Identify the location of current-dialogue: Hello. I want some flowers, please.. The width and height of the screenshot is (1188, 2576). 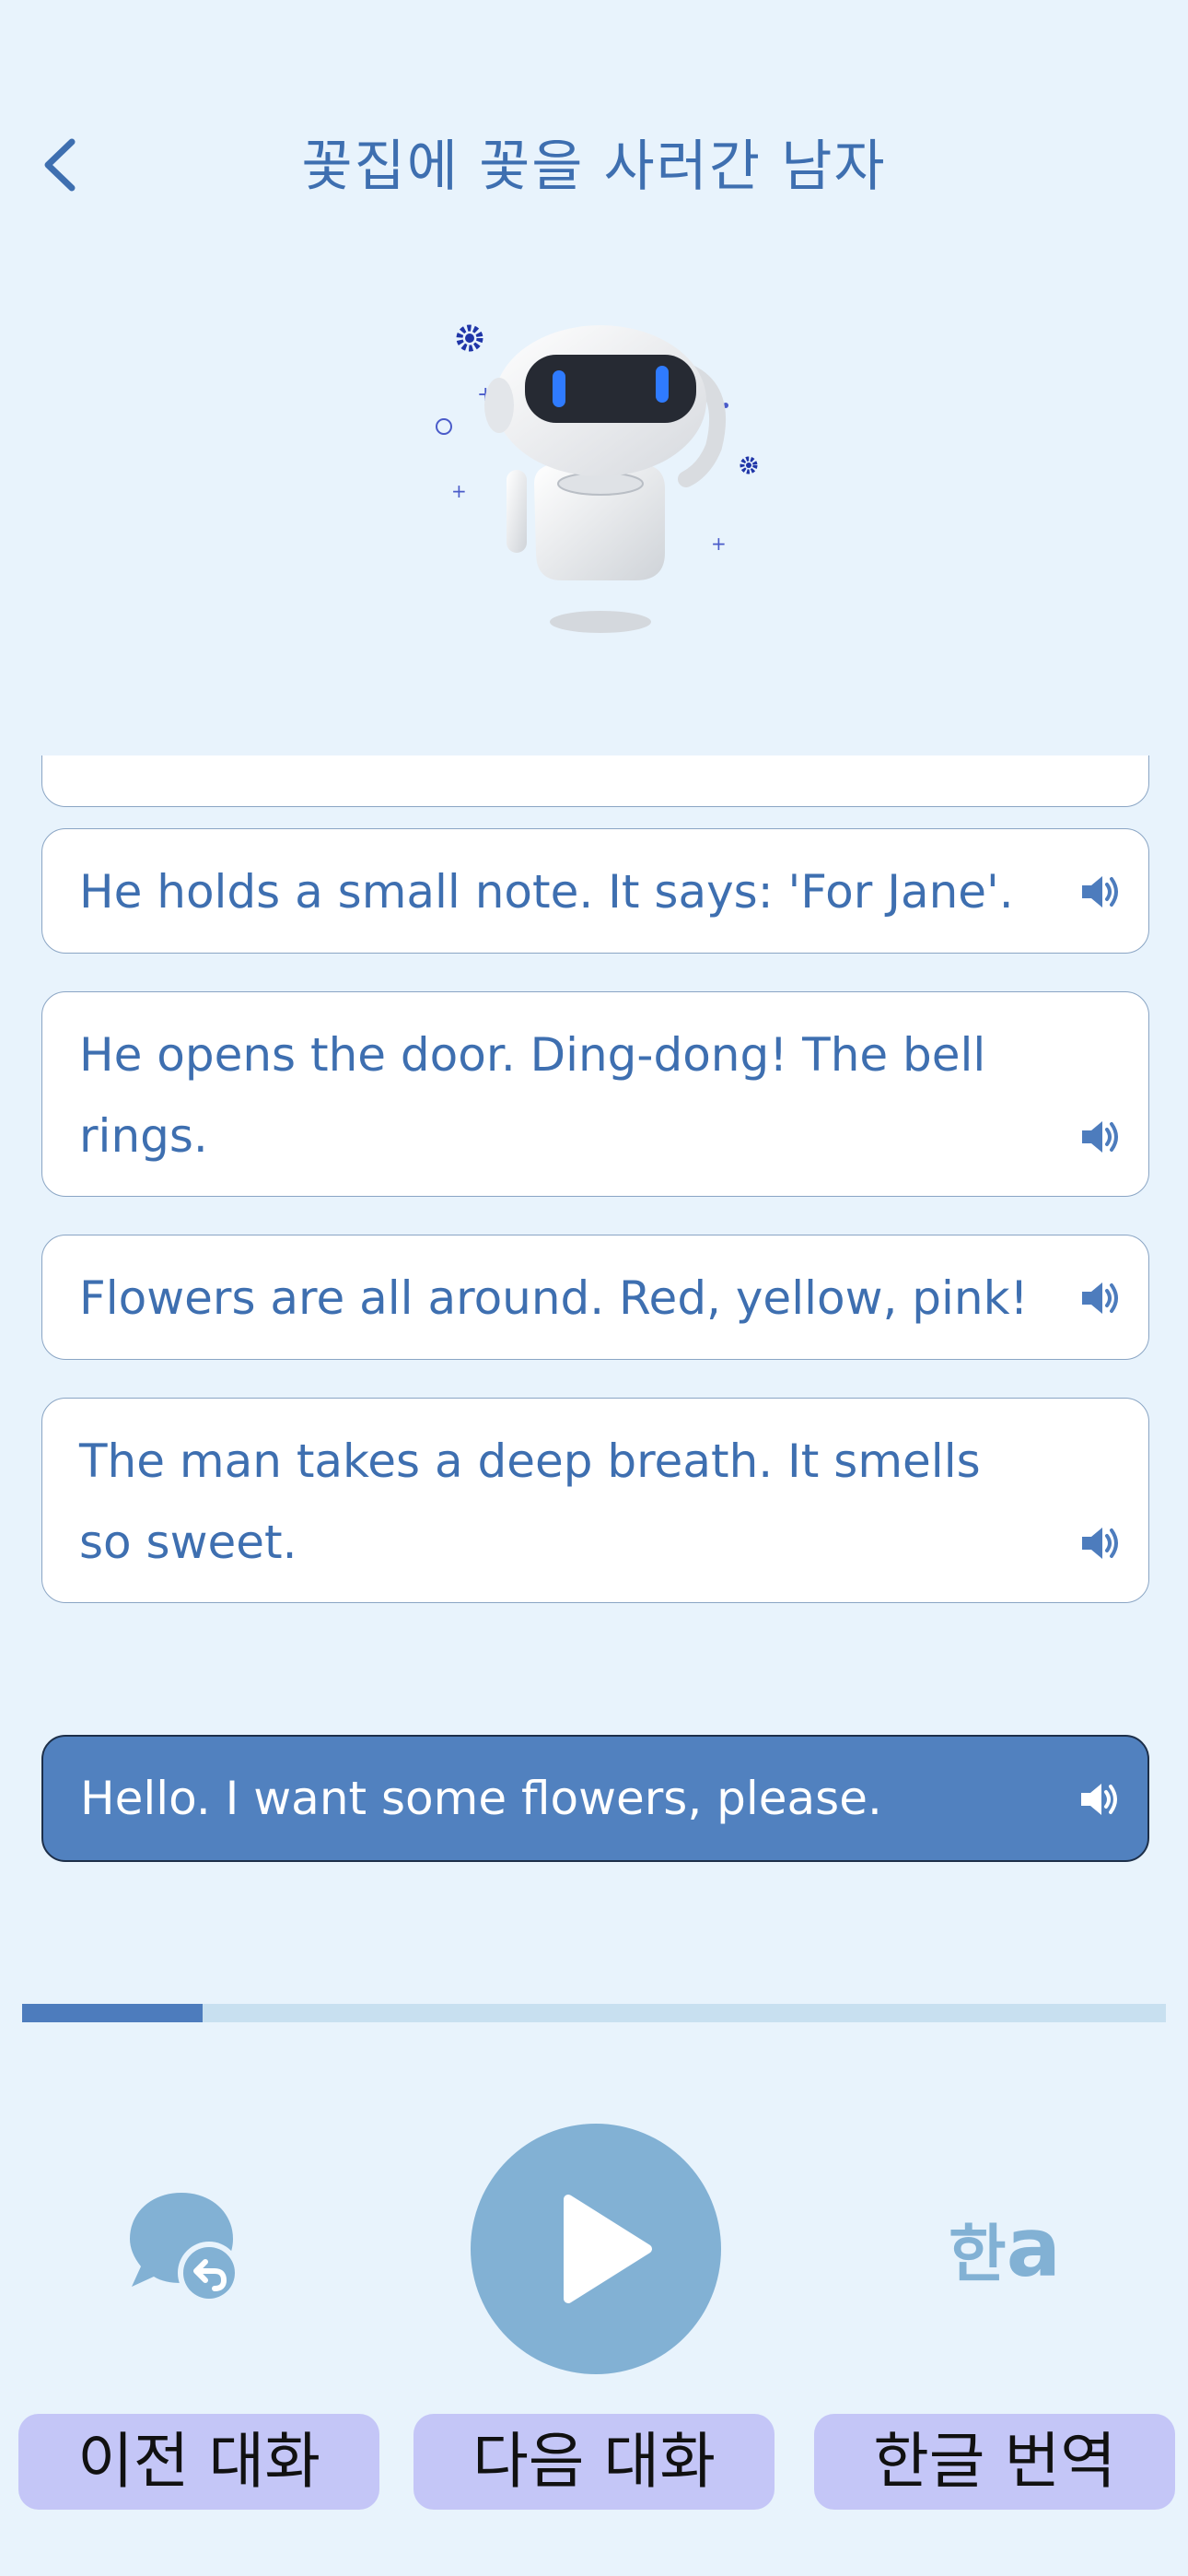
(595, 1798).